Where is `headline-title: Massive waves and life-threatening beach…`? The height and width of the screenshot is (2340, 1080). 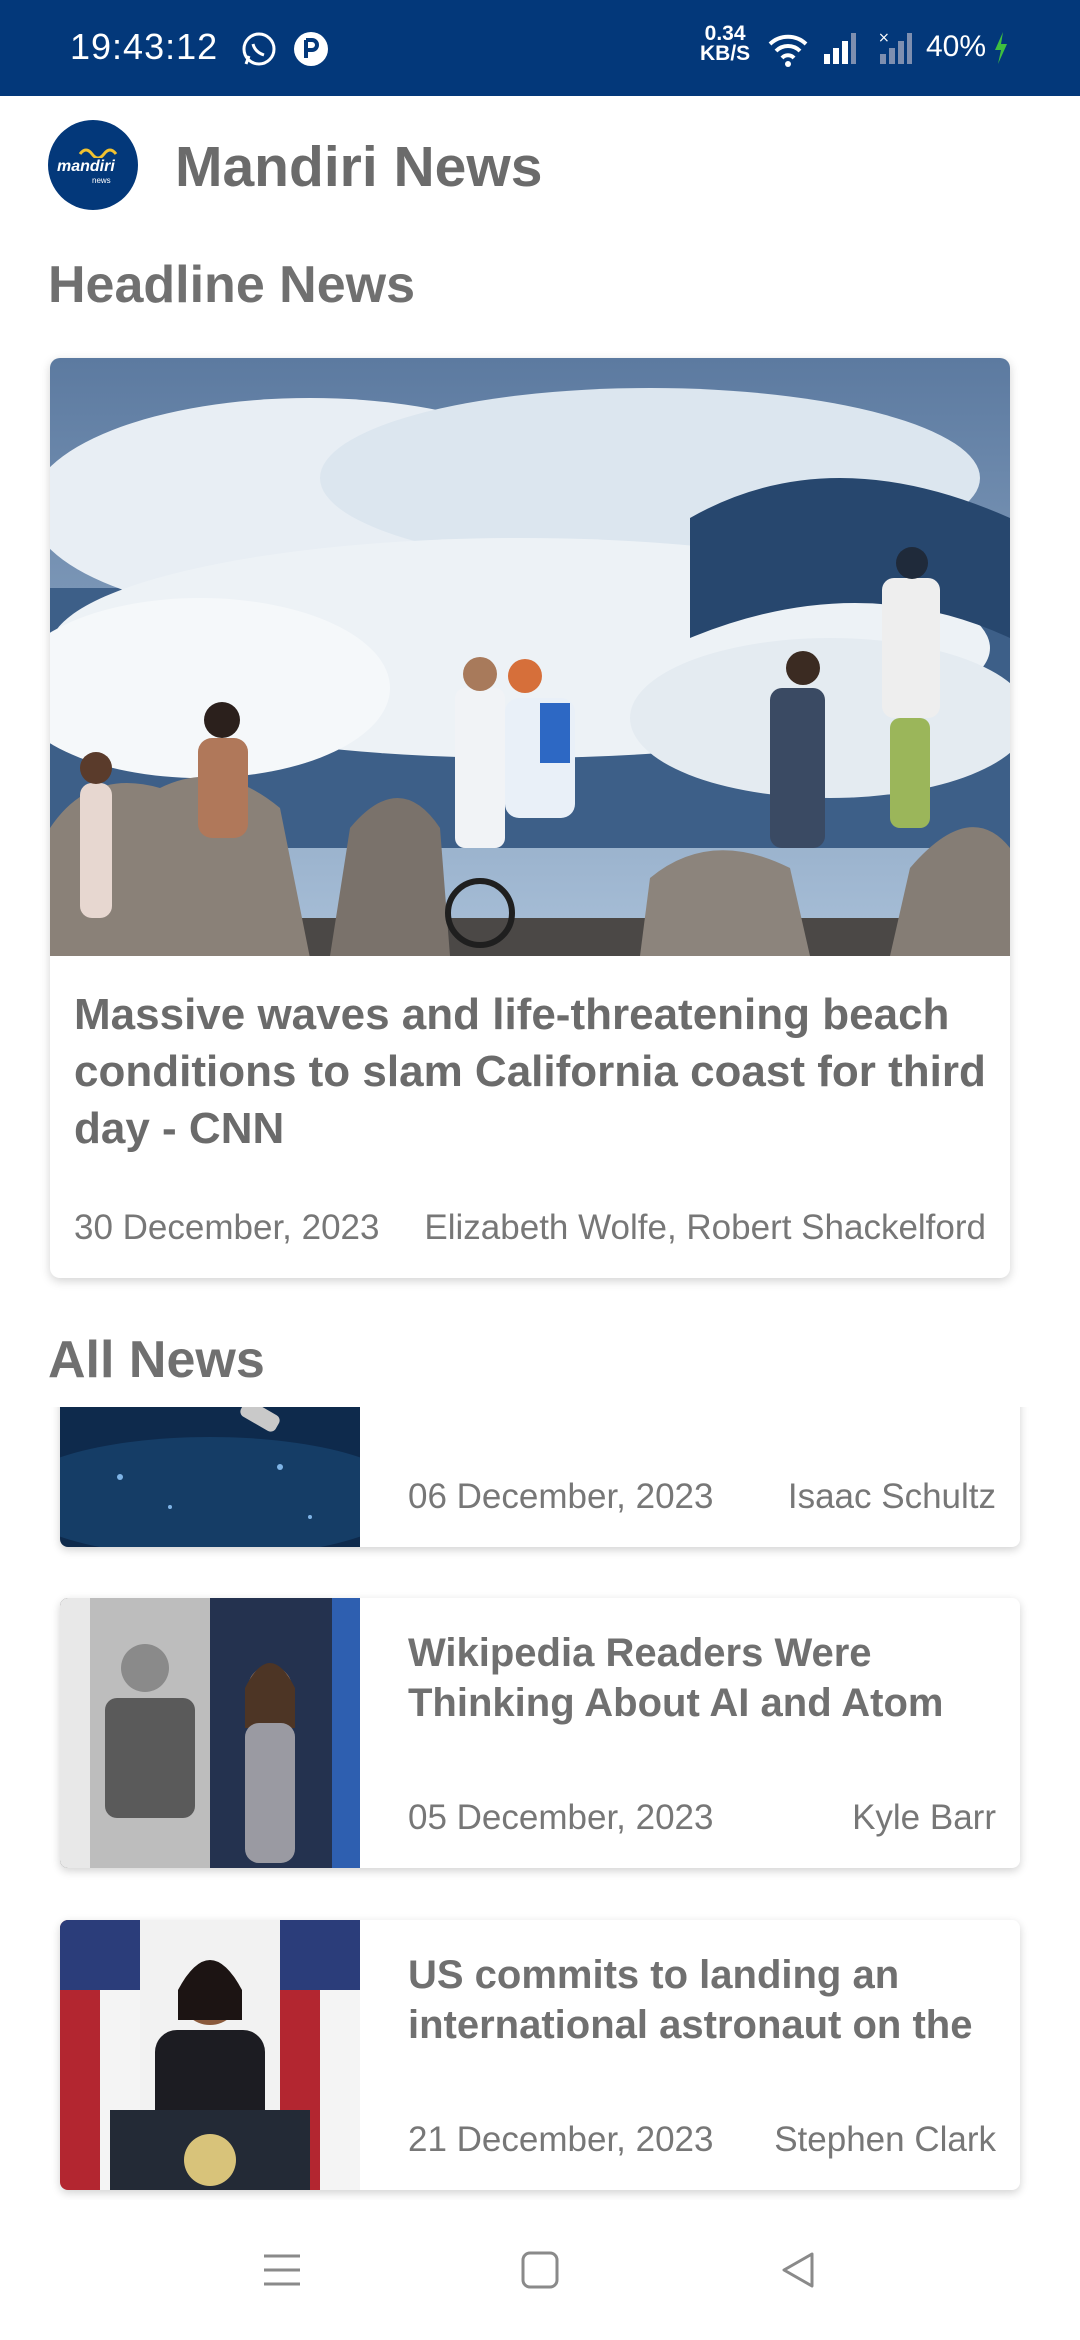 headline-title: Massive waves and life-threatening beach… is located at coordinates (530, 1071).